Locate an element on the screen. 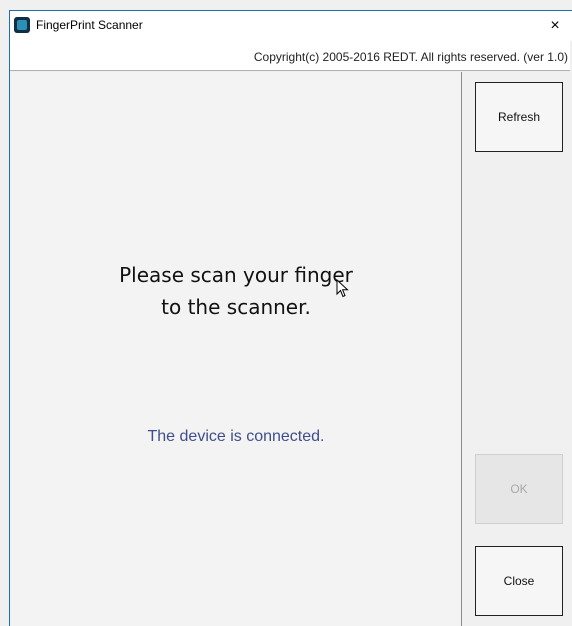  title-bar: FingerPrint Scanner × is located at coordinates (291, 26).